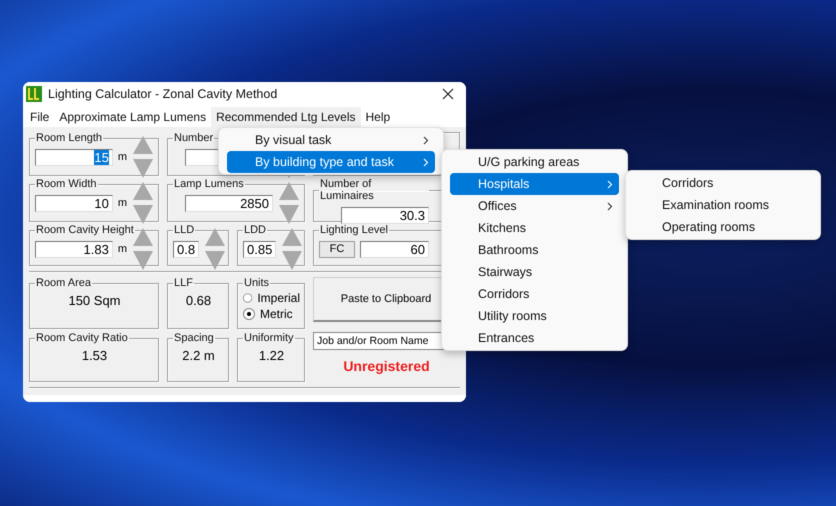  What do you see at coordinates (82, 338) in the screenshot?
I see `group-label: Room Cavity Ratio` at bounding box center [82, 338].